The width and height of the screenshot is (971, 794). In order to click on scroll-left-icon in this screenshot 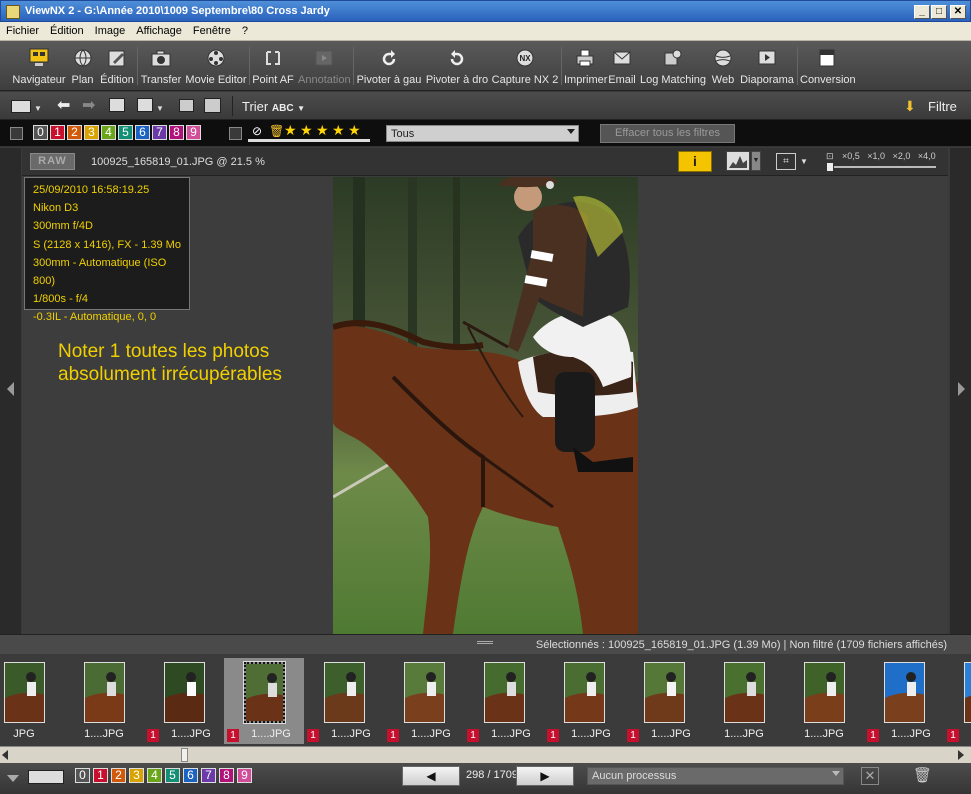, I will do `click(5, 755)`.